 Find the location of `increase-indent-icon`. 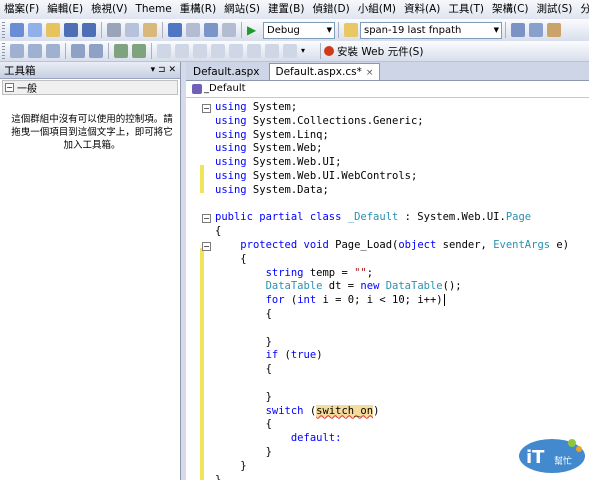

increase-indent-icon is located at coordinates (96, 51).